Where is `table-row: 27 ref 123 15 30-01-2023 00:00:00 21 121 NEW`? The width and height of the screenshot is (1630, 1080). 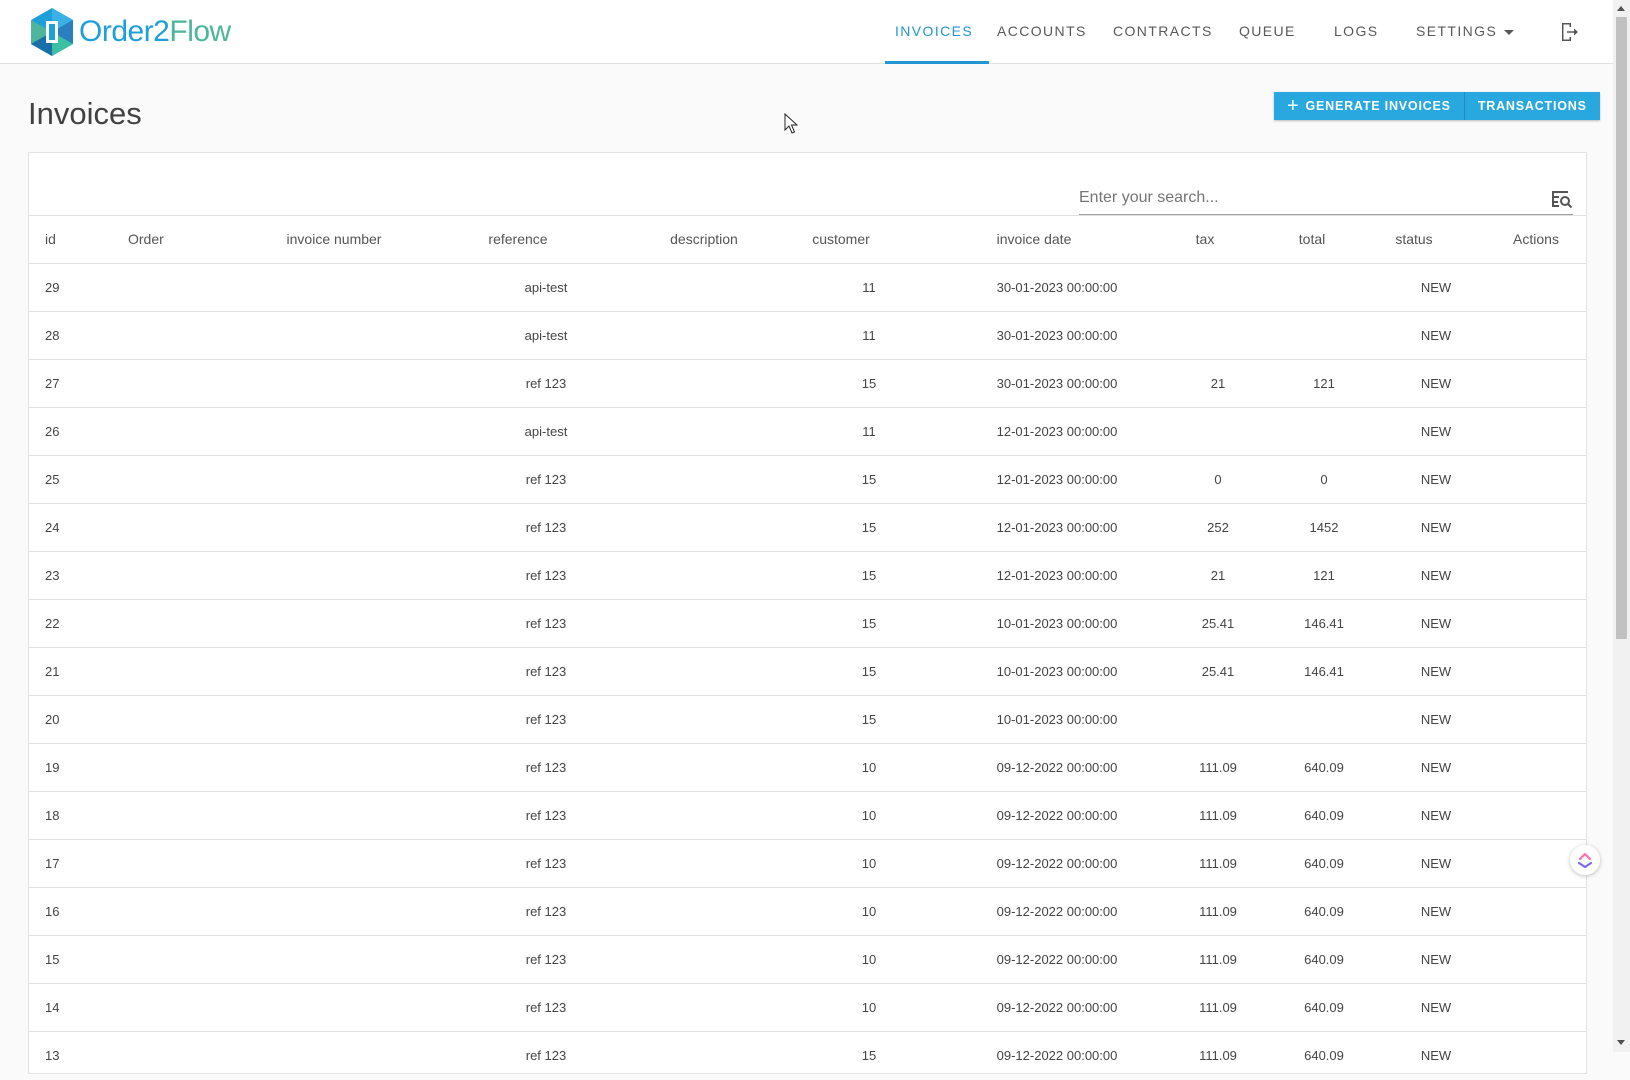
table-row: 27 ref 123 15 30-01-2023 00:00:00 21 121 NEW is located at coordinates (807, 383).